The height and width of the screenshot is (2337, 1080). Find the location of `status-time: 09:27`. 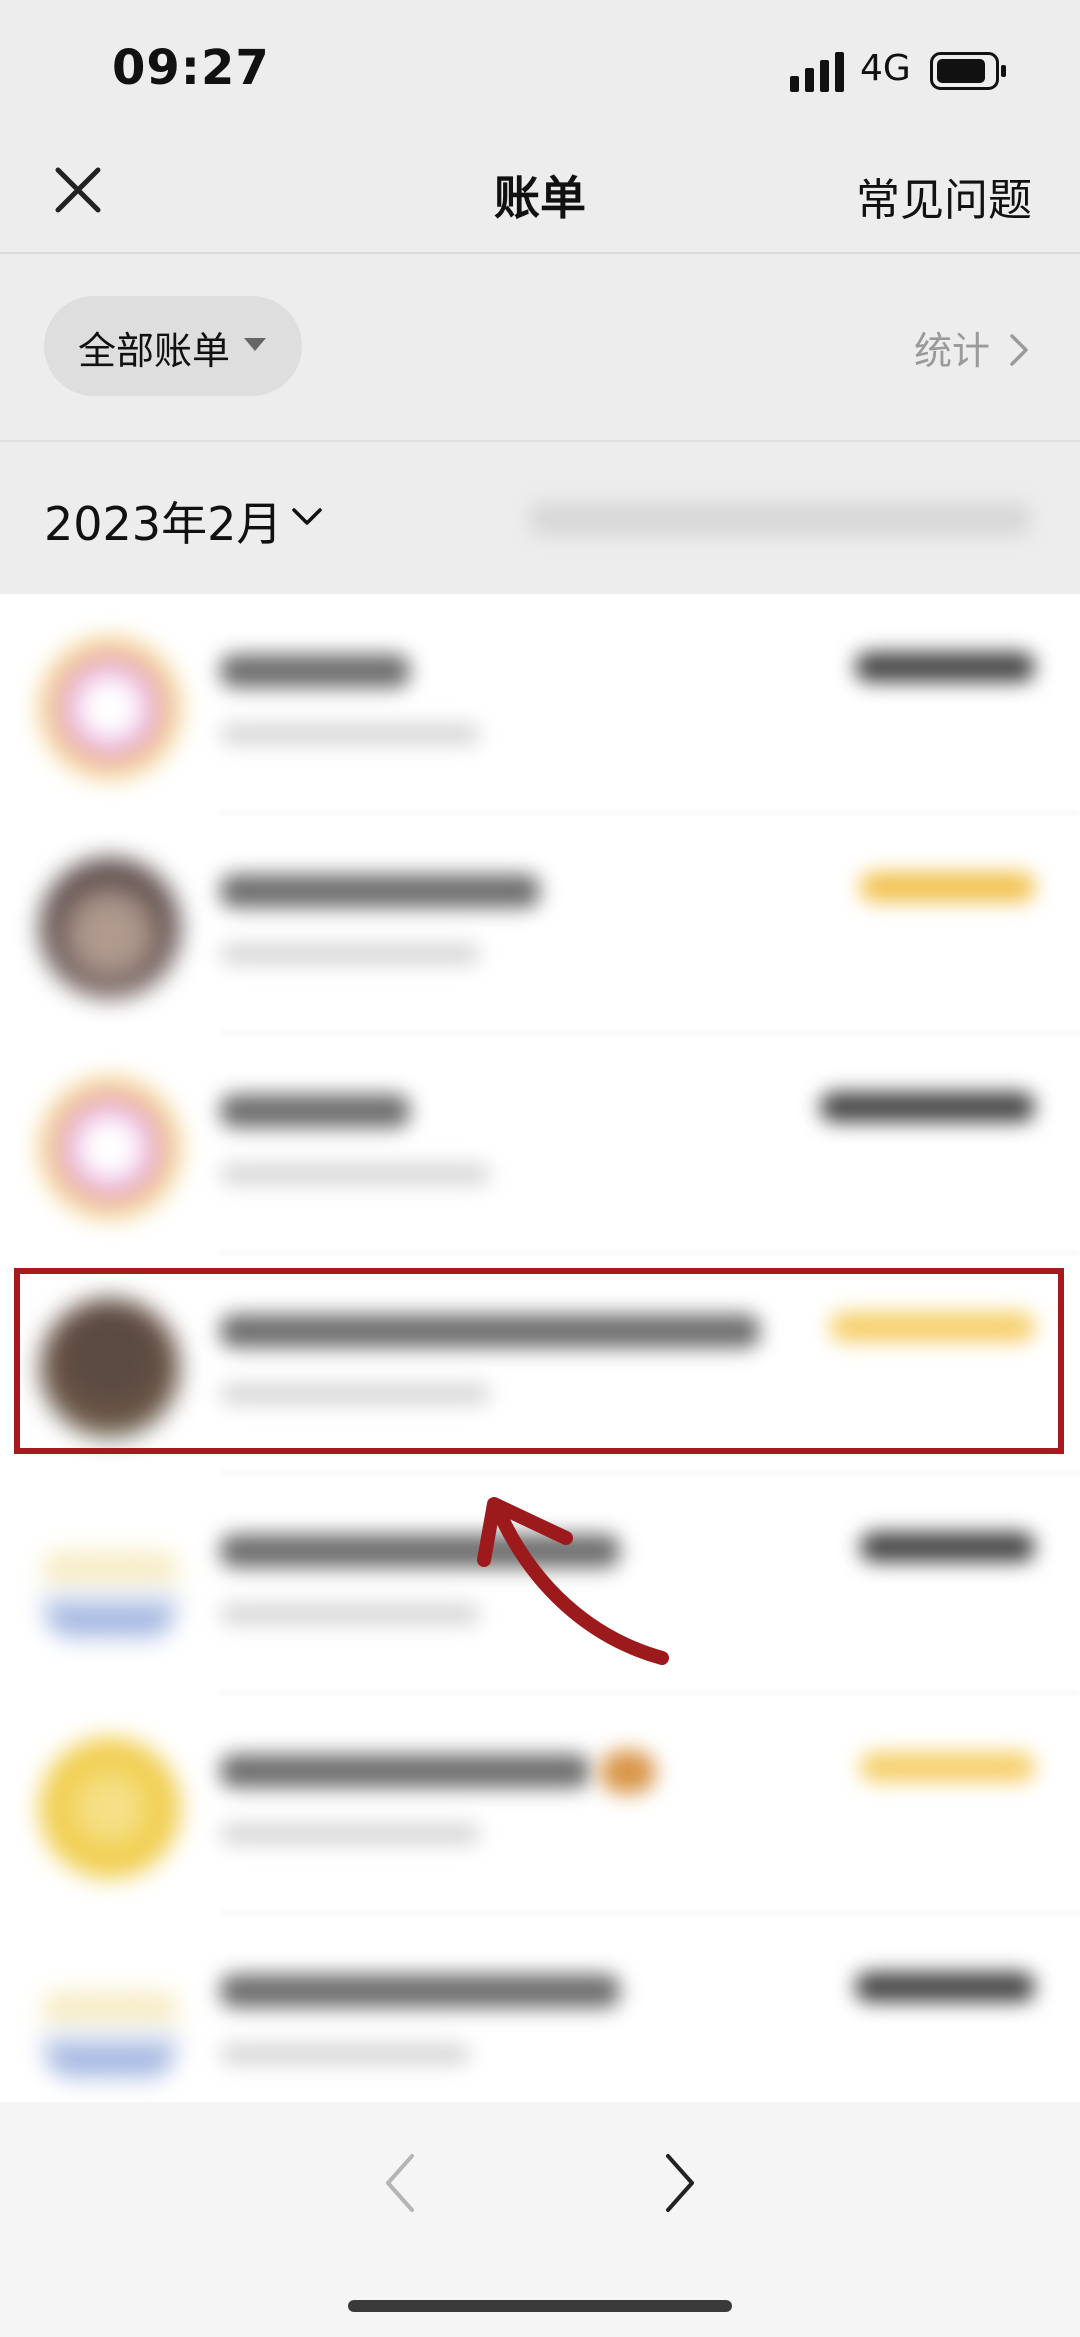

status-time: 09:27 is located at coordinates (191, 68).